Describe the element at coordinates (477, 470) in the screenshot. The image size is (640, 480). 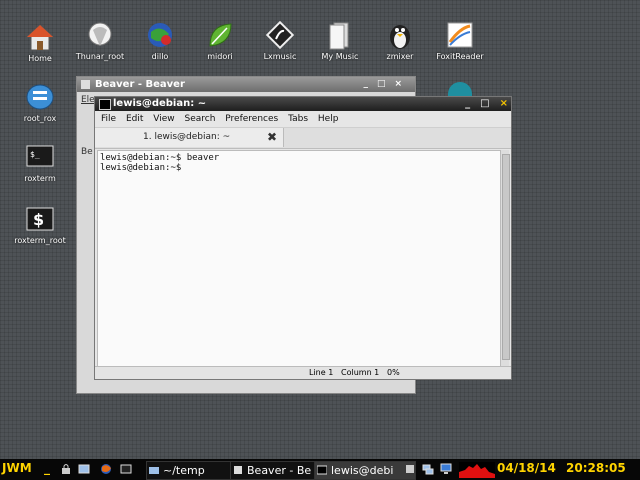
I see `cpu-graph-icon` at that location.